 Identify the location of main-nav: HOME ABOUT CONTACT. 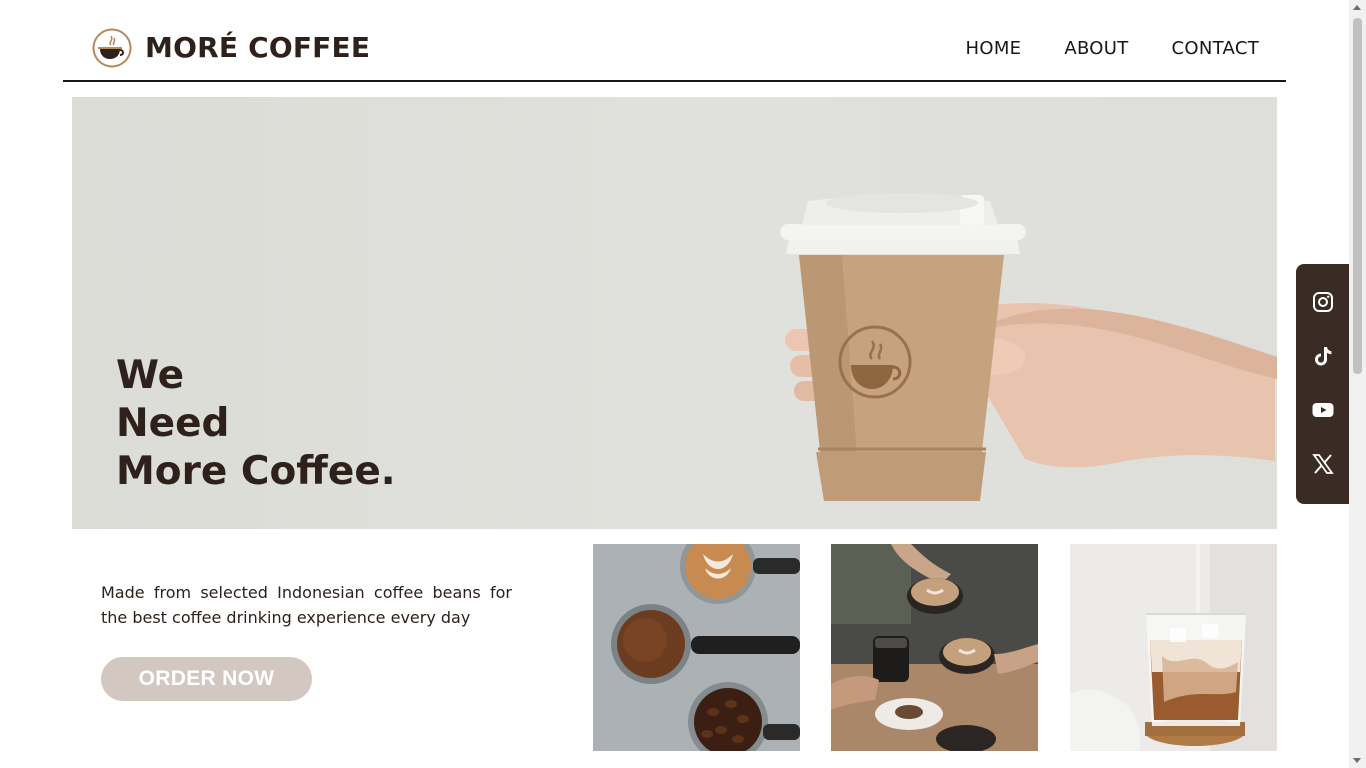
(1112, 49).